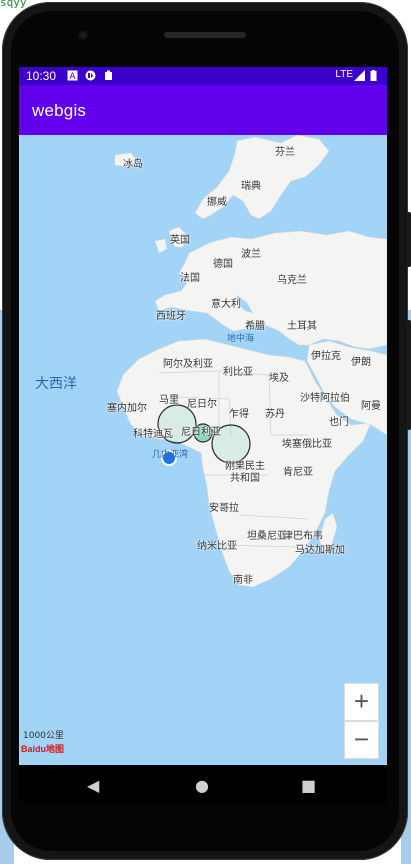  I want to click on zoom-in-button: +, so click(361, 702).